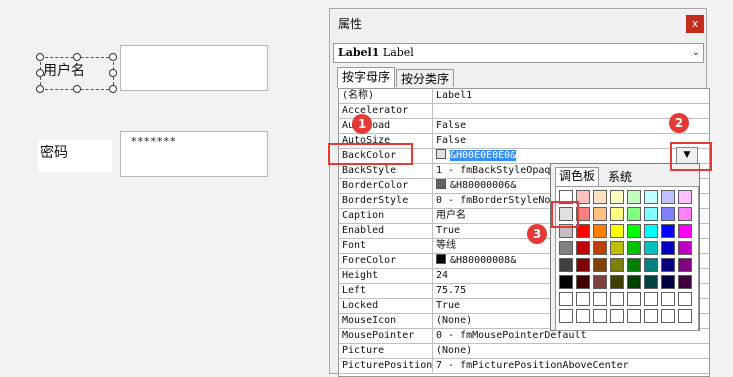 The image size is (733, 377). Describe the element at coordinates (571, 156) in the screenshot. I see `property-value: &H00E0E0E0&` at that location.